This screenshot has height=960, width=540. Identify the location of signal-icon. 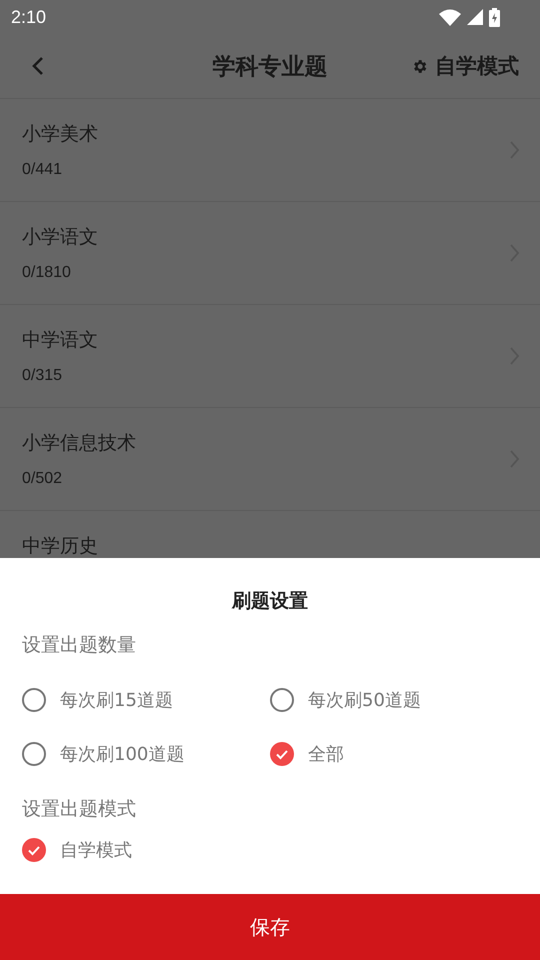
(475, 17).